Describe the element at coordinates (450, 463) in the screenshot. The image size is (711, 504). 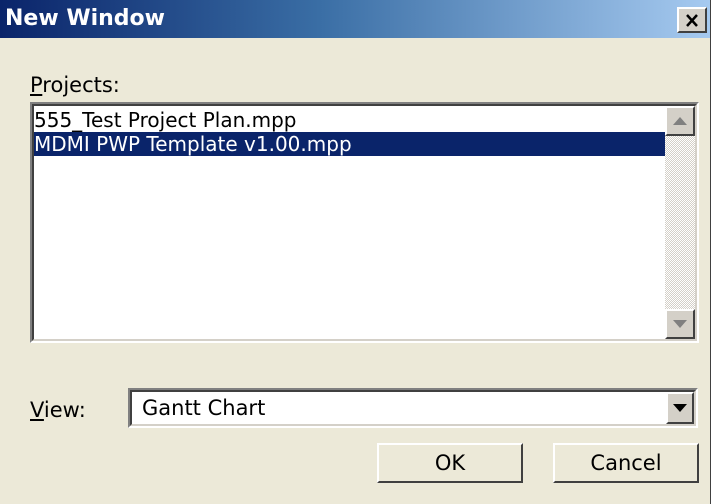
I see `ok-button: OK` at that location.